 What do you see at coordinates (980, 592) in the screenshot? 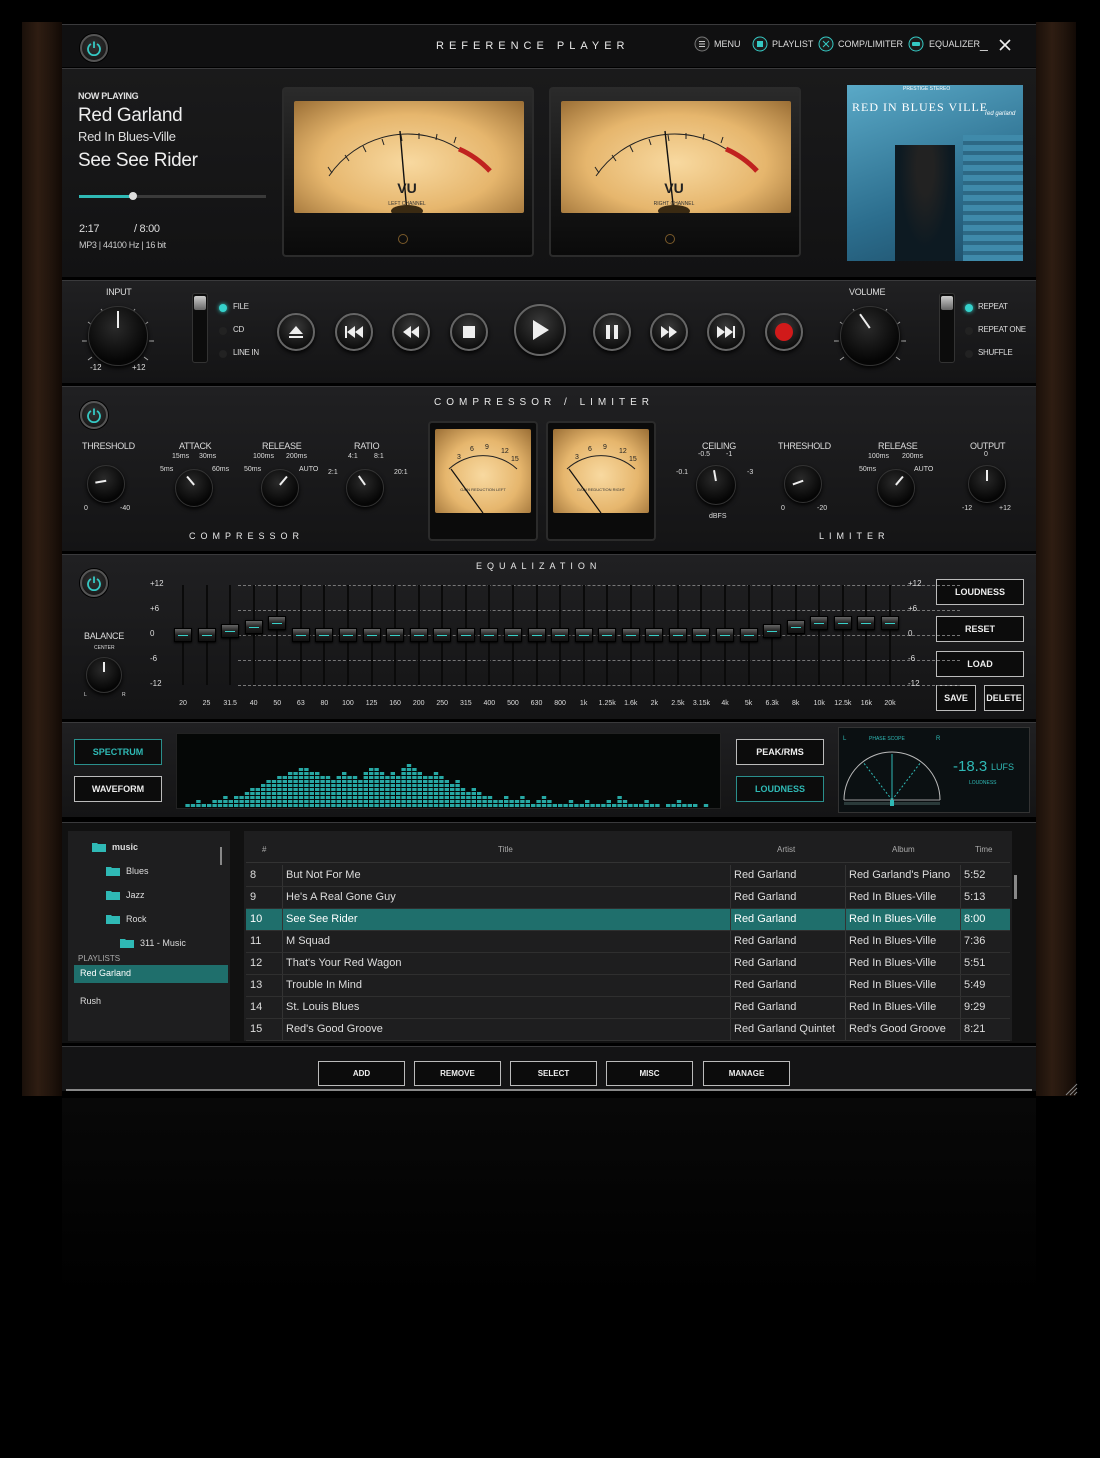
I see `loudness-button: LOUDNESS` at bounding box center [980, 592].